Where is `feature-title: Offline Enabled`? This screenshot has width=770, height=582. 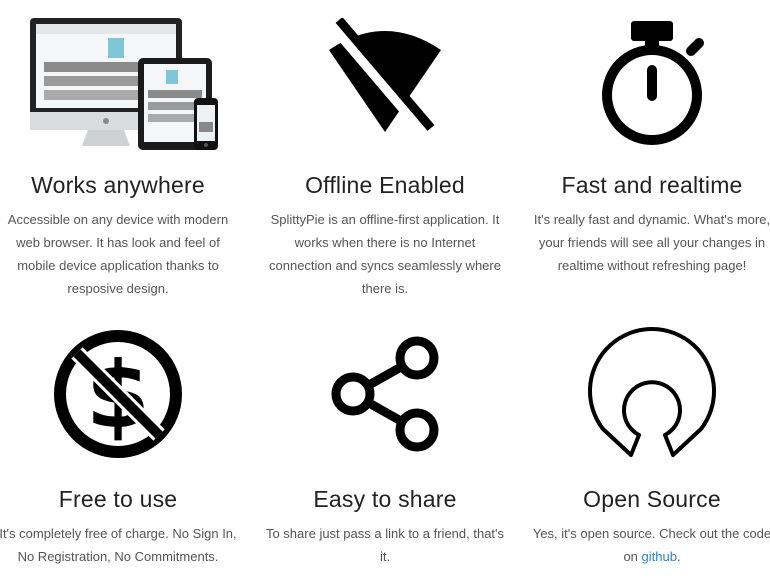 feature-title: Offline Enabled is located at coordinates (385, 185).